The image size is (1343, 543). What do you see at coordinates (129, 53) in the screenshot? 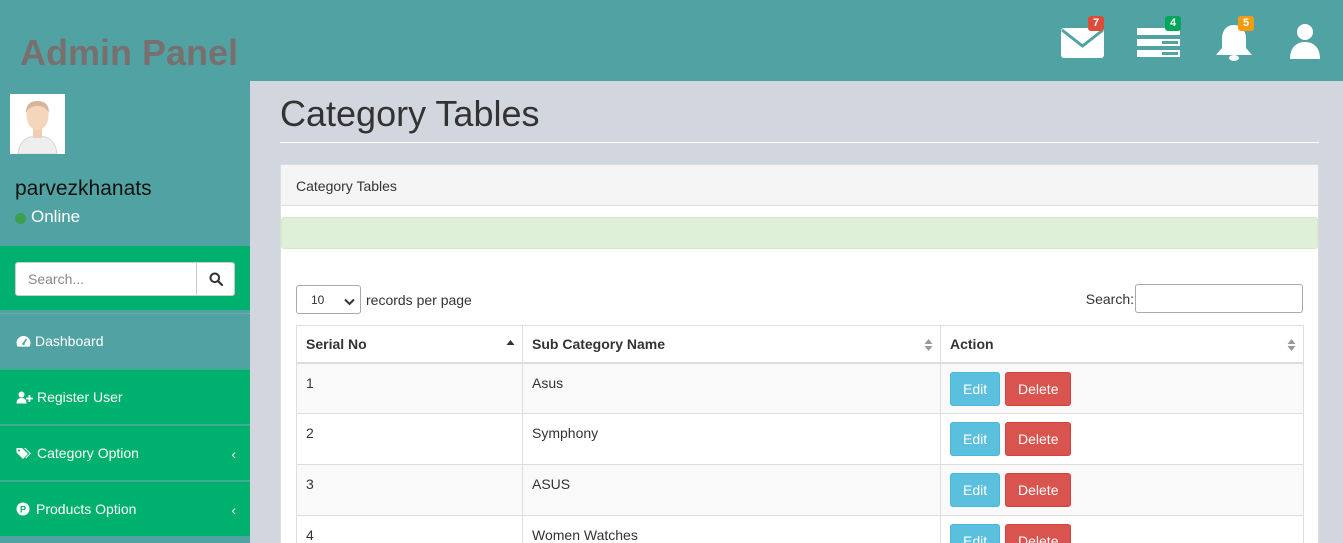
I see `brand-logo-text: Admin Panel` at bounding box center [129, 53].